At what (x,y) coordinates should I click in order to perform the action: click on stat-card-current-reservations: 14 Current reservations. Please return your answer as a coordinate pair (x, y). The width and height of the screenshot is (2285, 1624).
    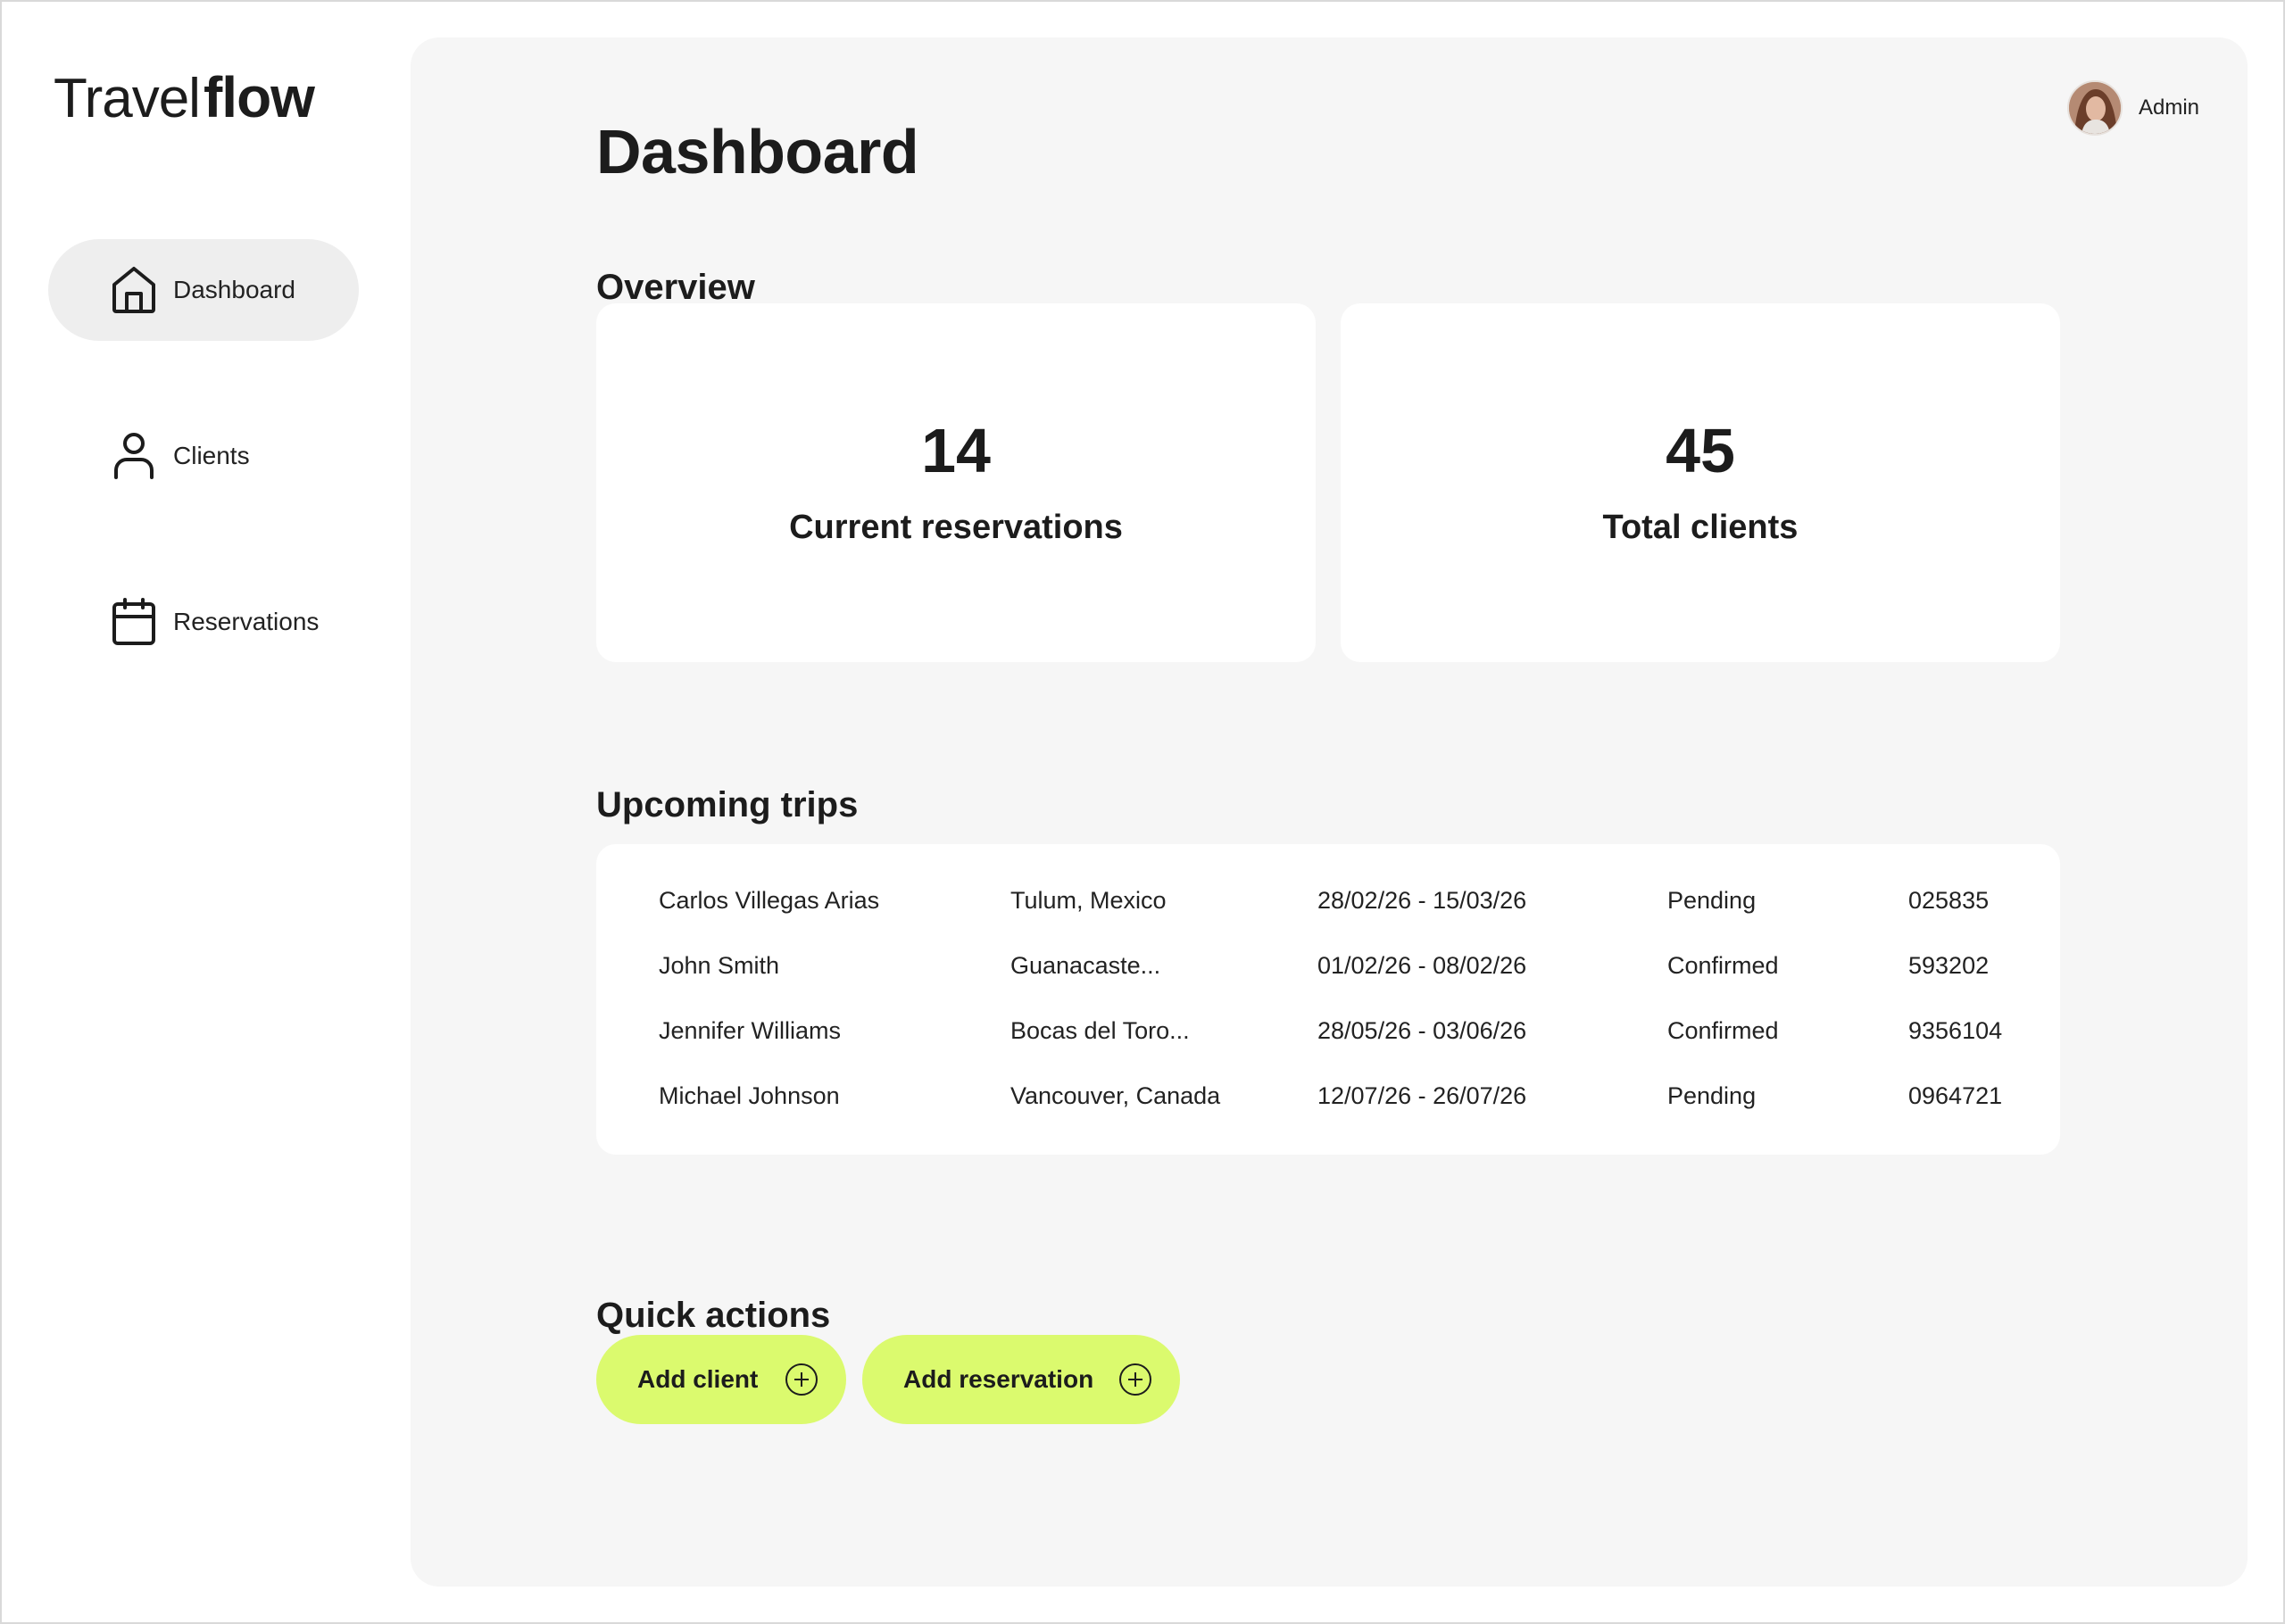
    Looking at the image, I should click on (956, 482).